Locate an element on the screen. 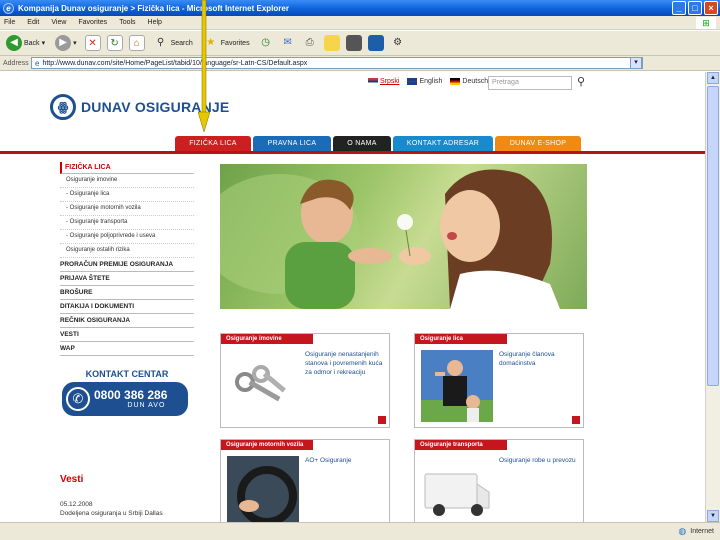 The height and width of the screenshot is (540, 720). keys-image is located at coordinates (263, 386).